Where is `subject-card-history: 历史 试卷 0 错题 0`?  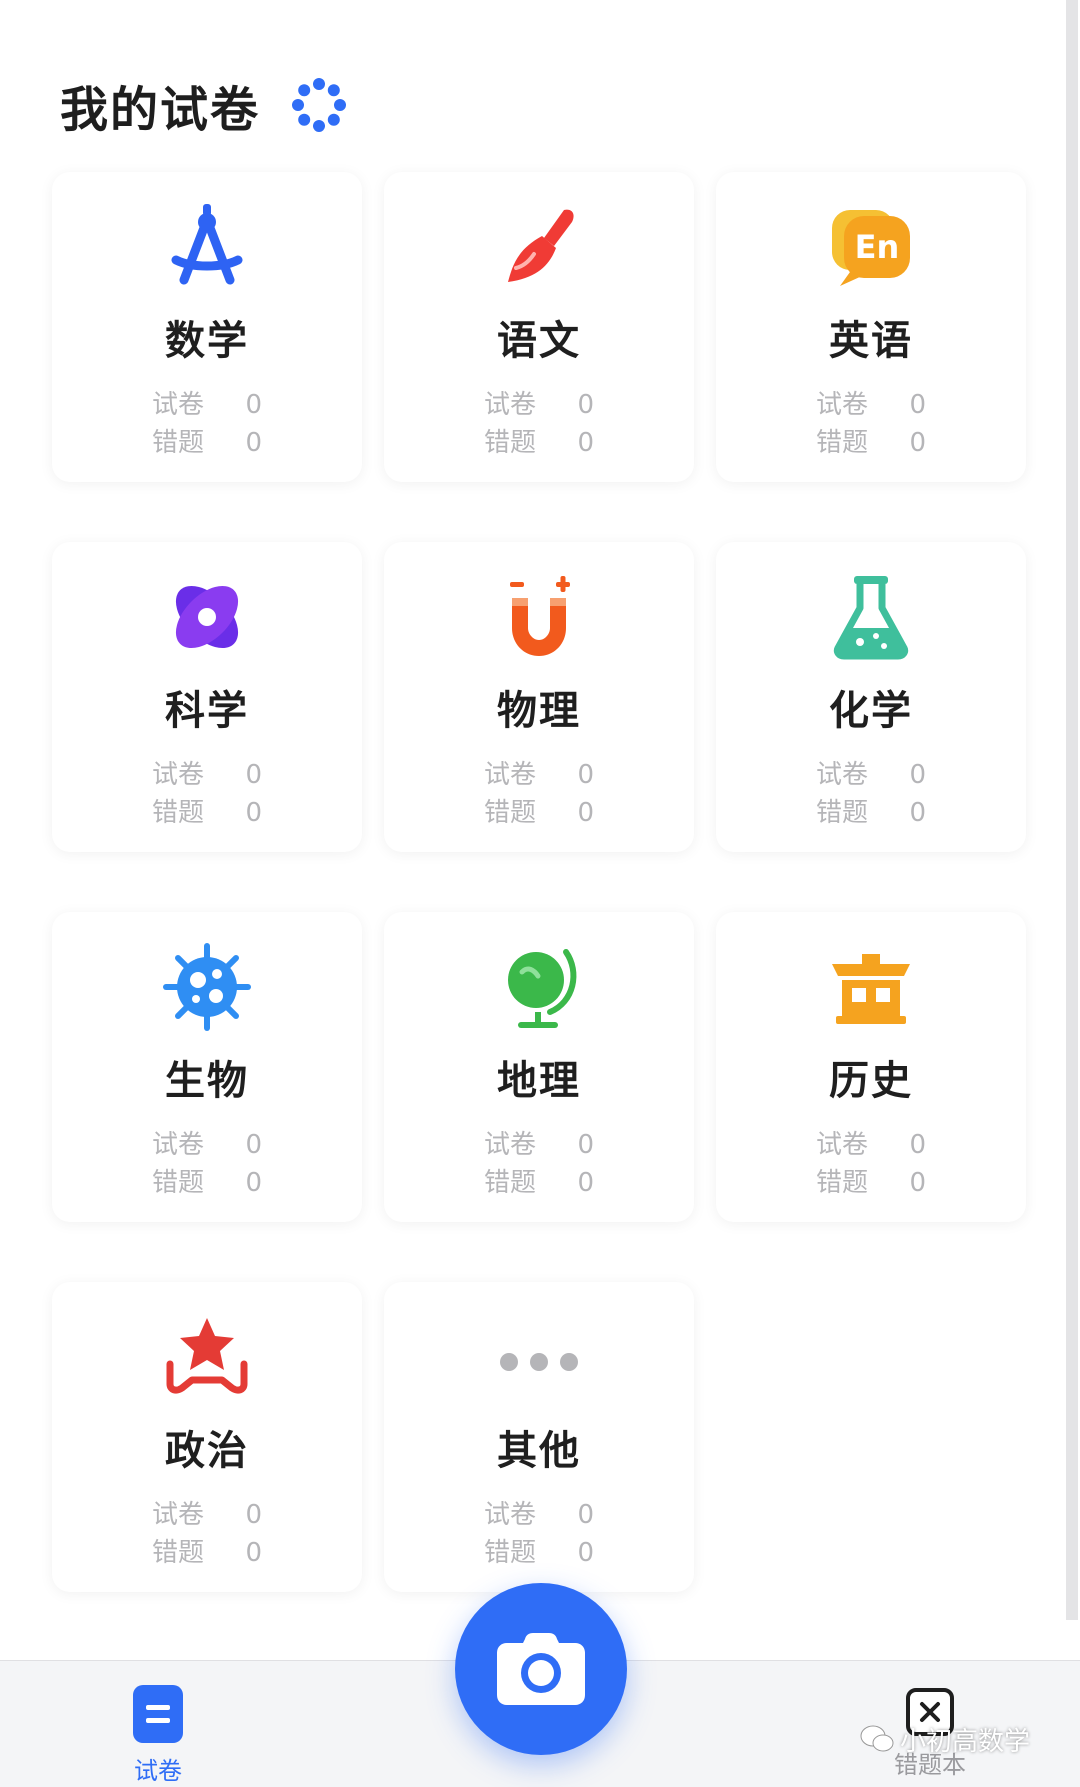 subject-card-history: 历史 试卷 0 错题 0 is located at coordinates (871, 1067).